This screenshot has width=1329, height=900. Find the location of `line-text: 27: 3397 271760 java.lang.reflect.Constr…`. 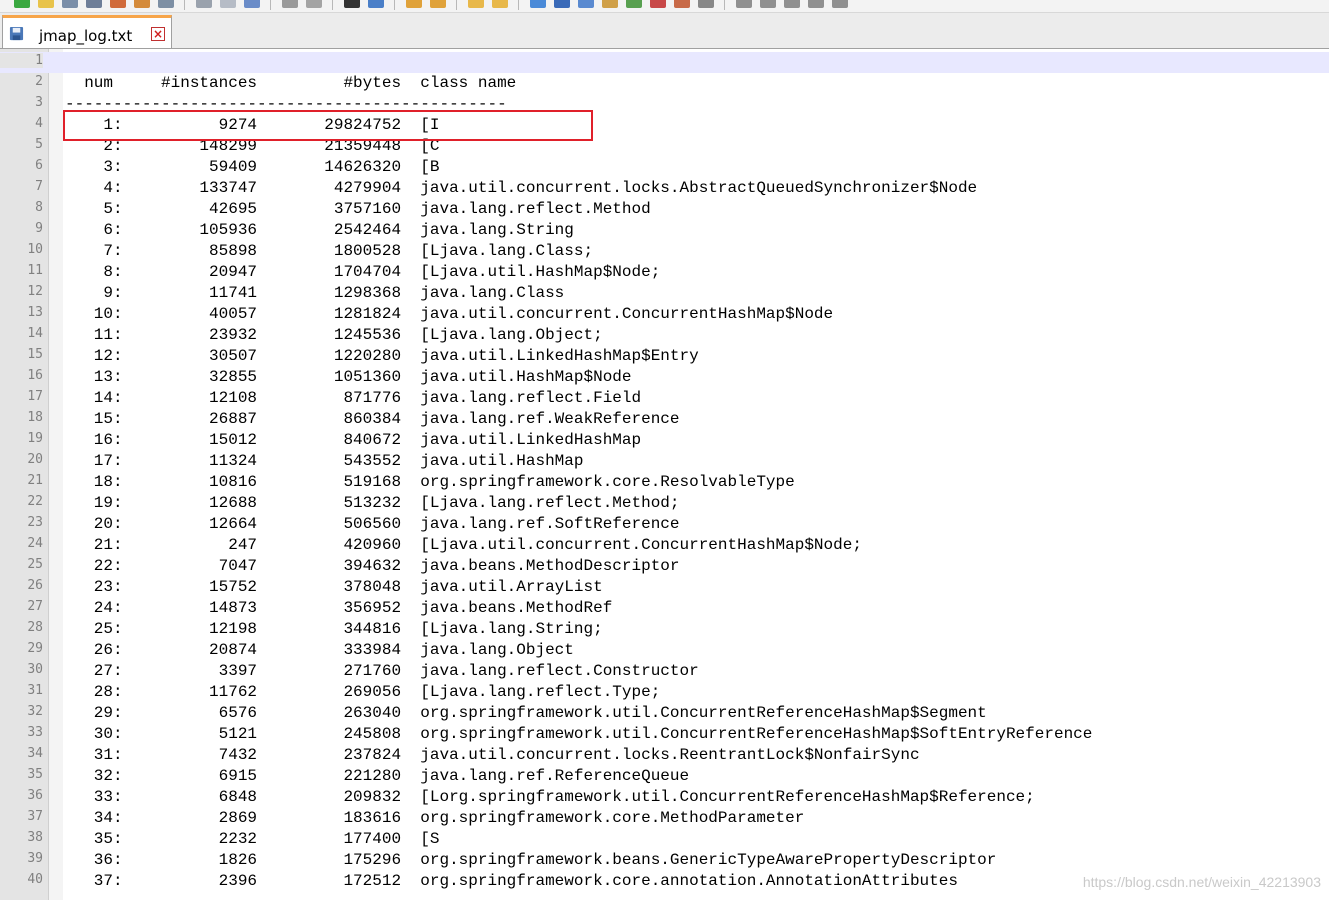

line-text: 27: 3397 271760 java.lang.reflect.Constr… is located at coordinates (382, 671).